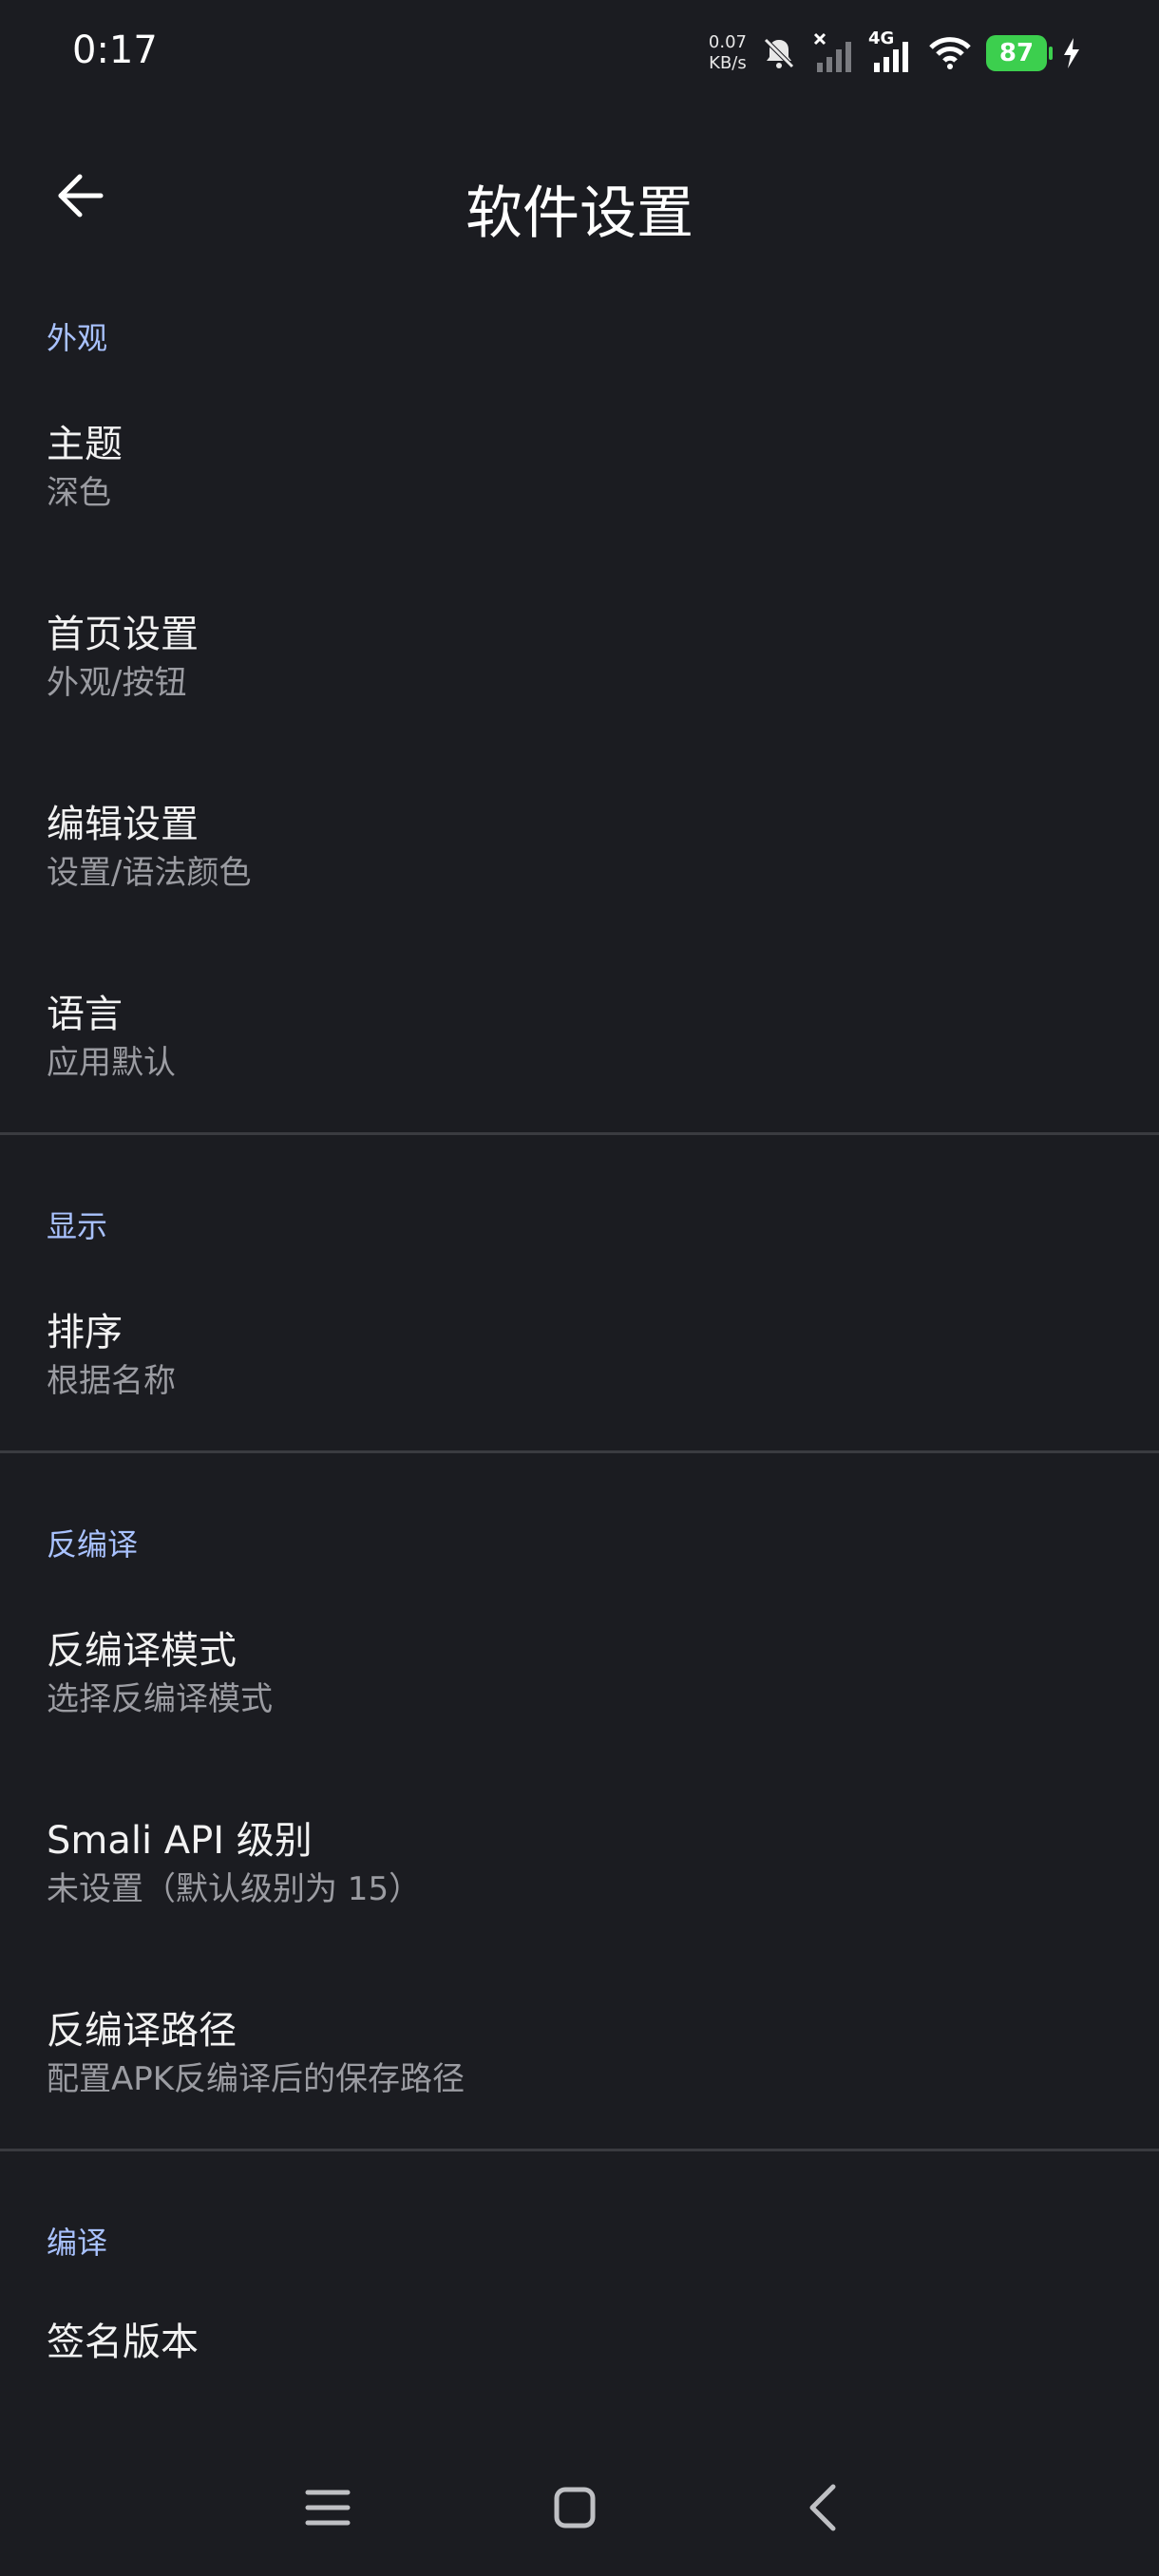 This screenshot has width=1159, height=2576. Describe the element at coordinates (779, 53) in the screenshot. I see `bell-muted-icon` at that location.